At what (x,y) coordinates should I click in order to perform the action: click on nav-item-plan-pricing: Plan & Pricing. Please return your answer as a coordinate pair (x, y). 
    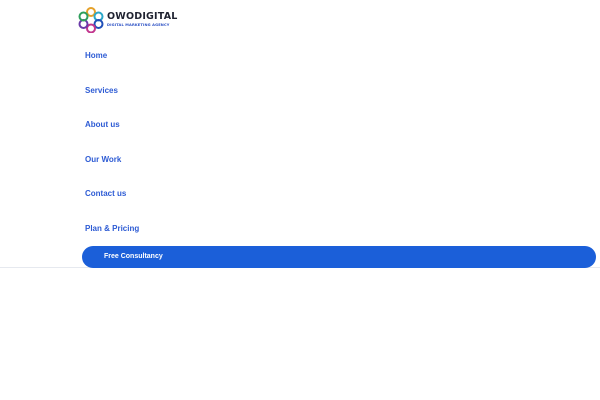
    Looking at the image, I should click on (112, 229).